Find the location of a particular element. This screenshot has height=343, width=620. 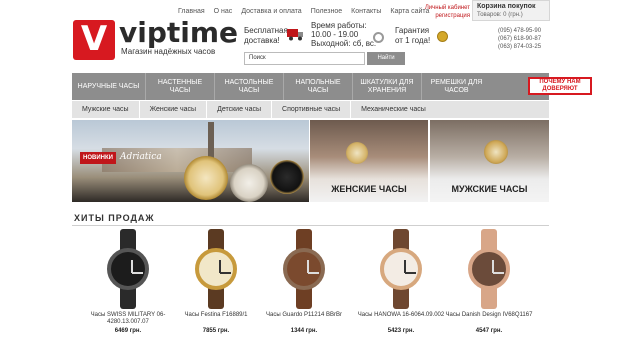

category-table-clocks: НАСТОЛЬНЫЕ ЧАСЫ is located at coordinates (249, 86).